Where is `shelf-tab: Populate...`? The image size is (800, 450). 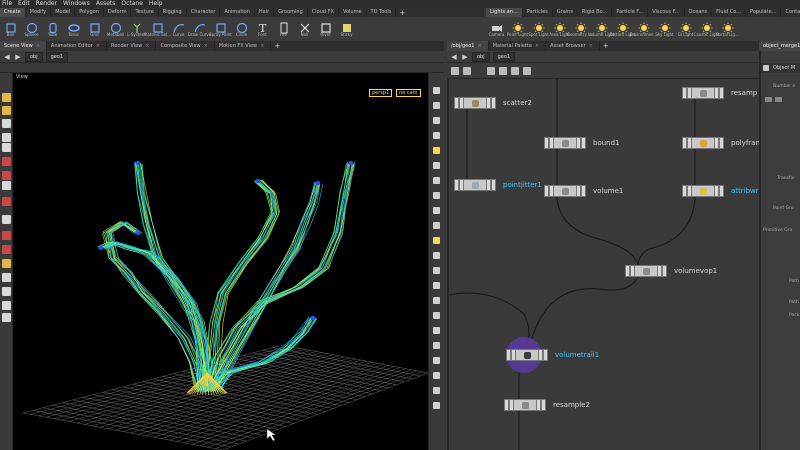
shelf-tab: Populate... is located at coordinates (764, 12).